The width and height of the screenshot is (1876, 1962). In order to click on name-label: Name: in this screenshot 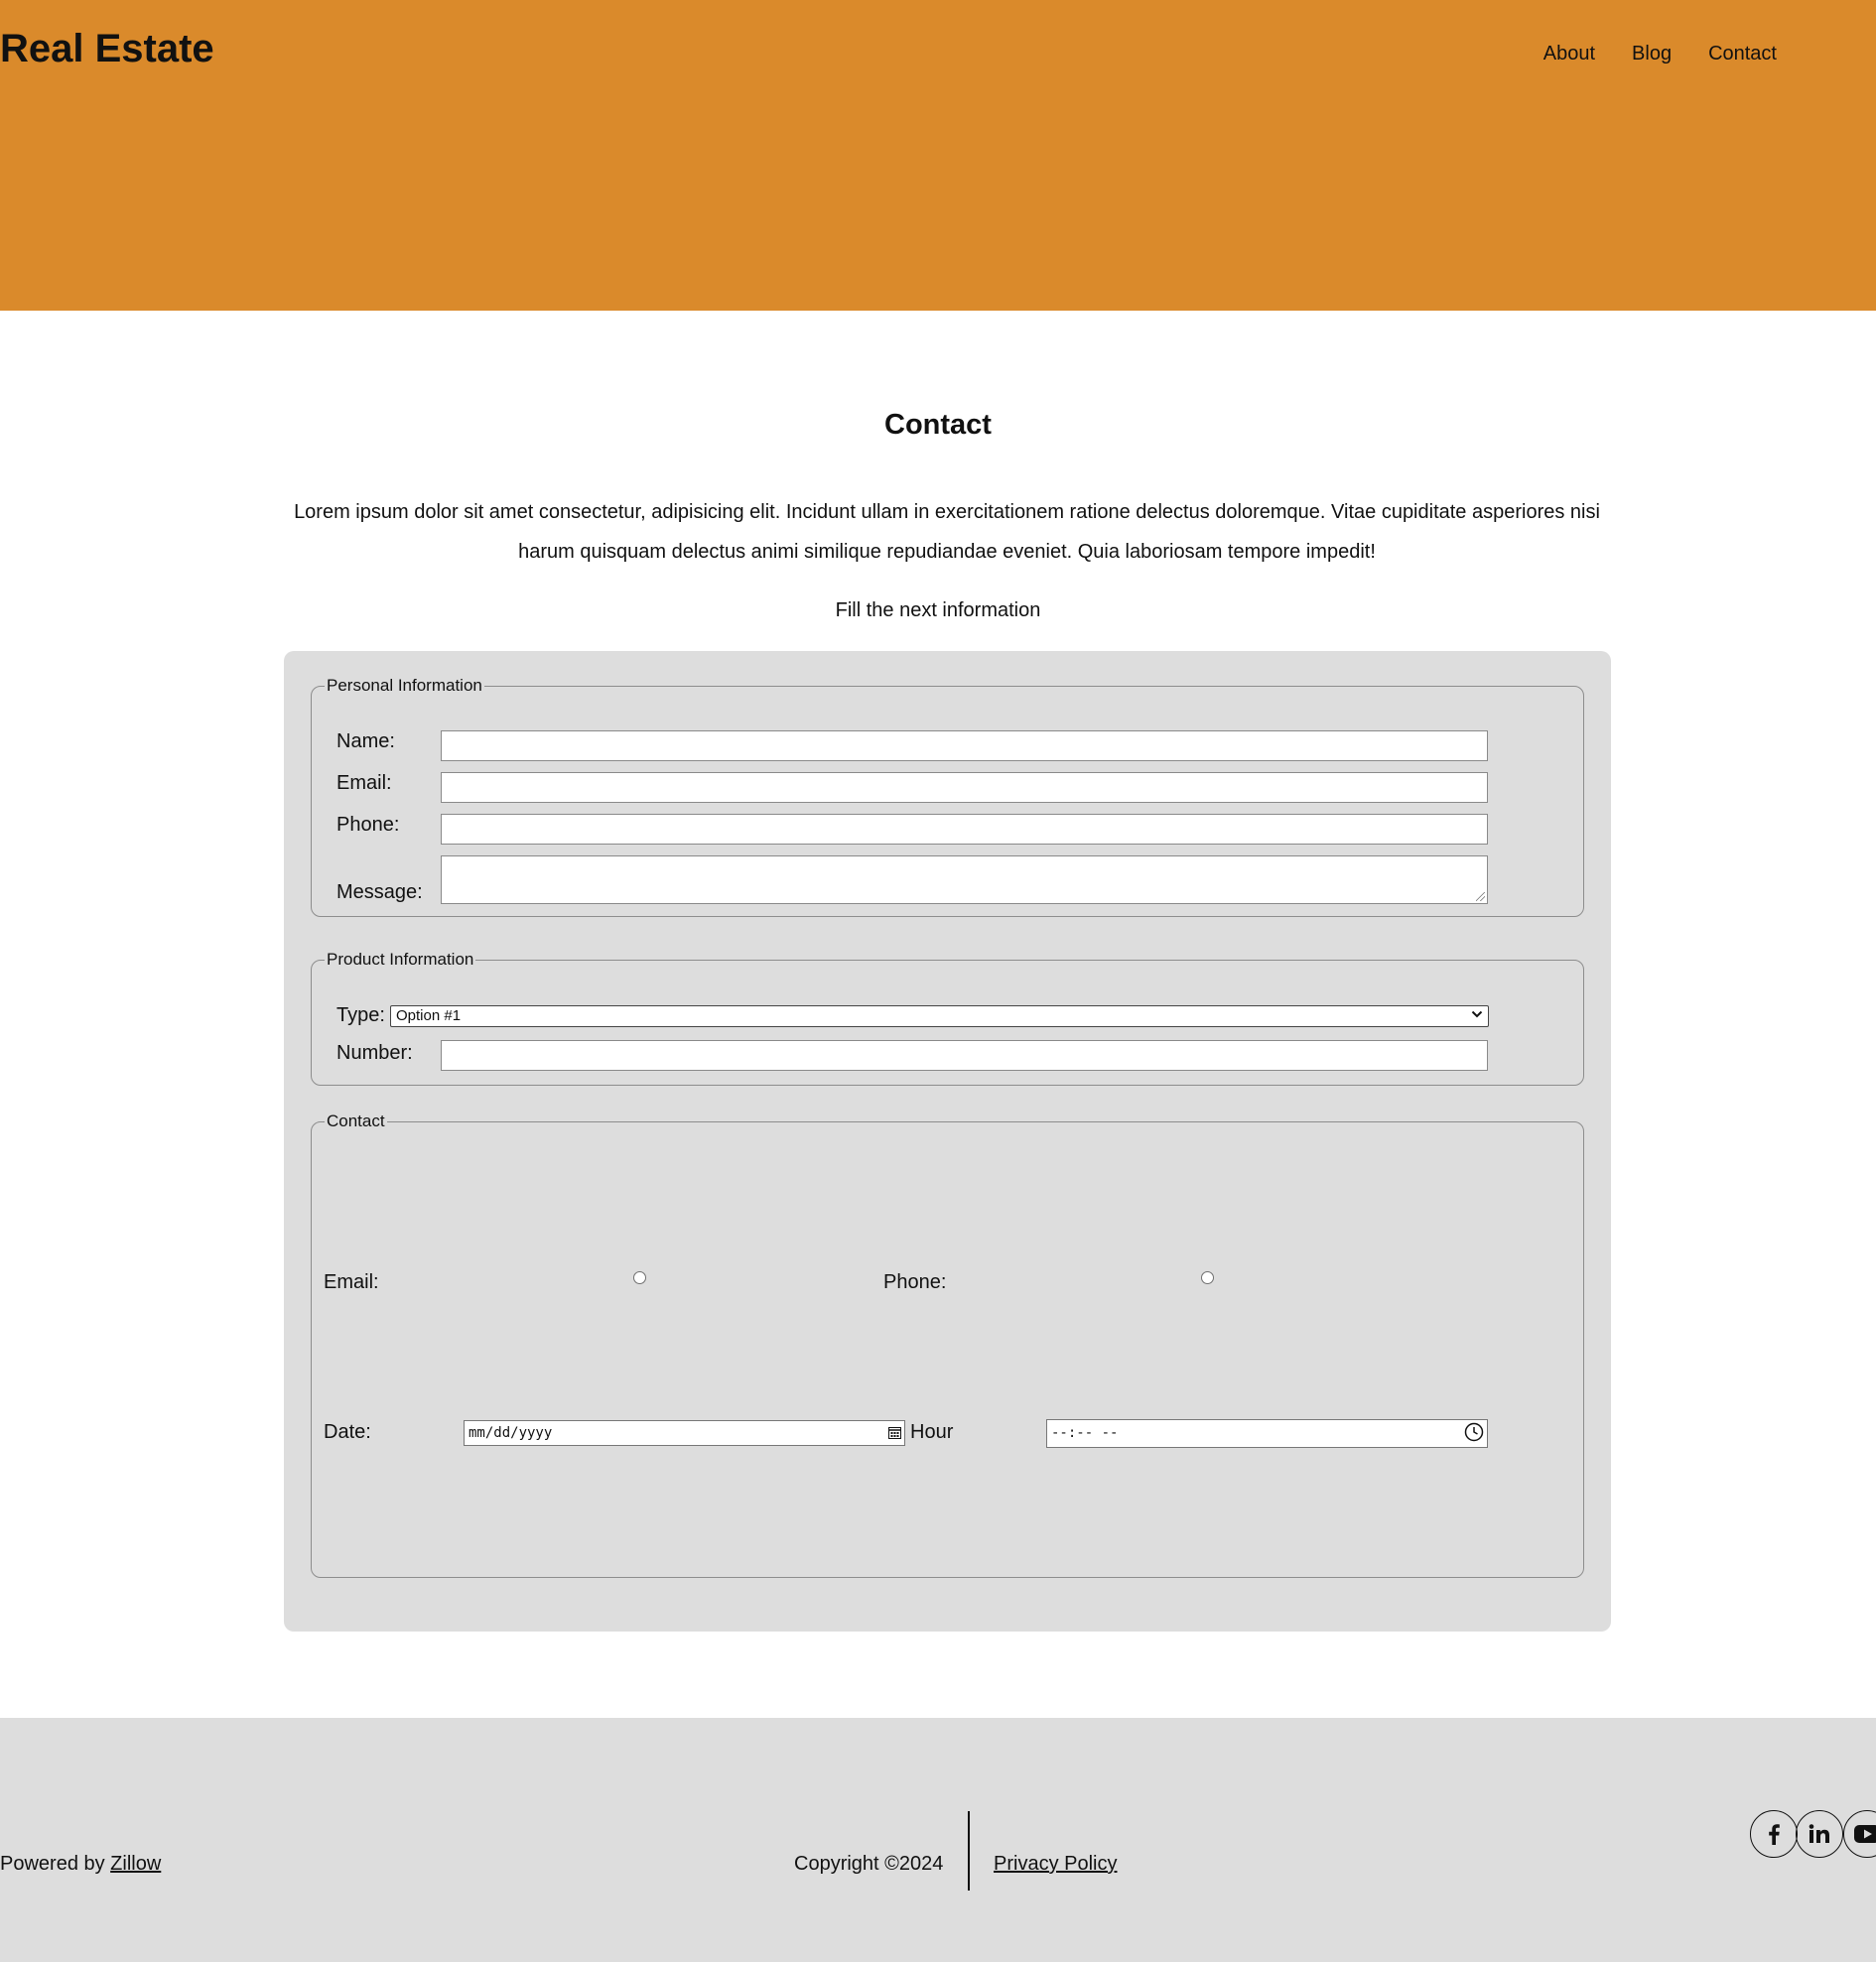, I will do `click(365, 741)`.